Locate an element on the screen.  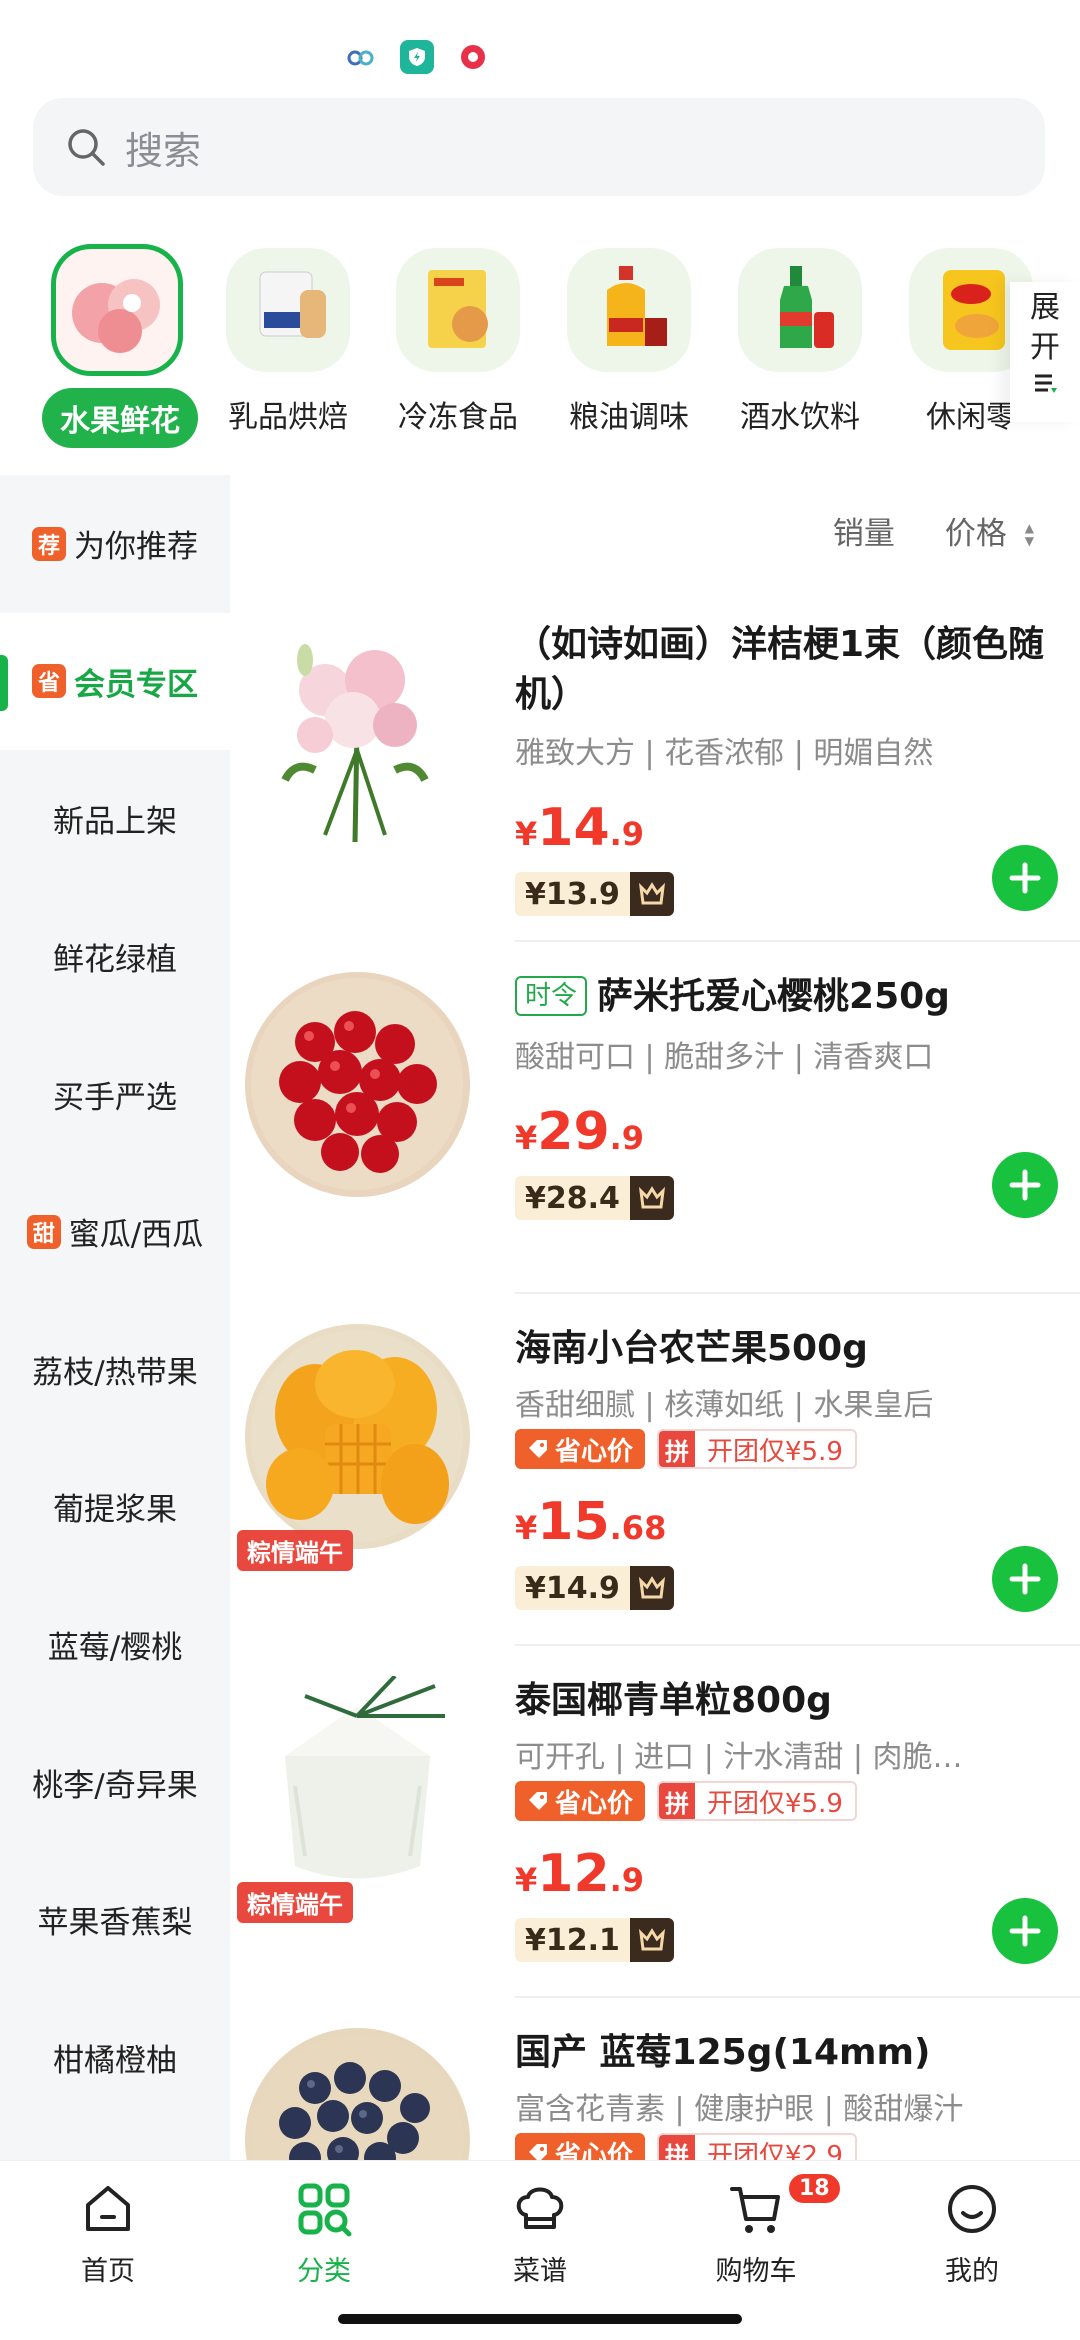
sort-by-price: 价格 ▲ ▼ is located at coordinates (989, 530).